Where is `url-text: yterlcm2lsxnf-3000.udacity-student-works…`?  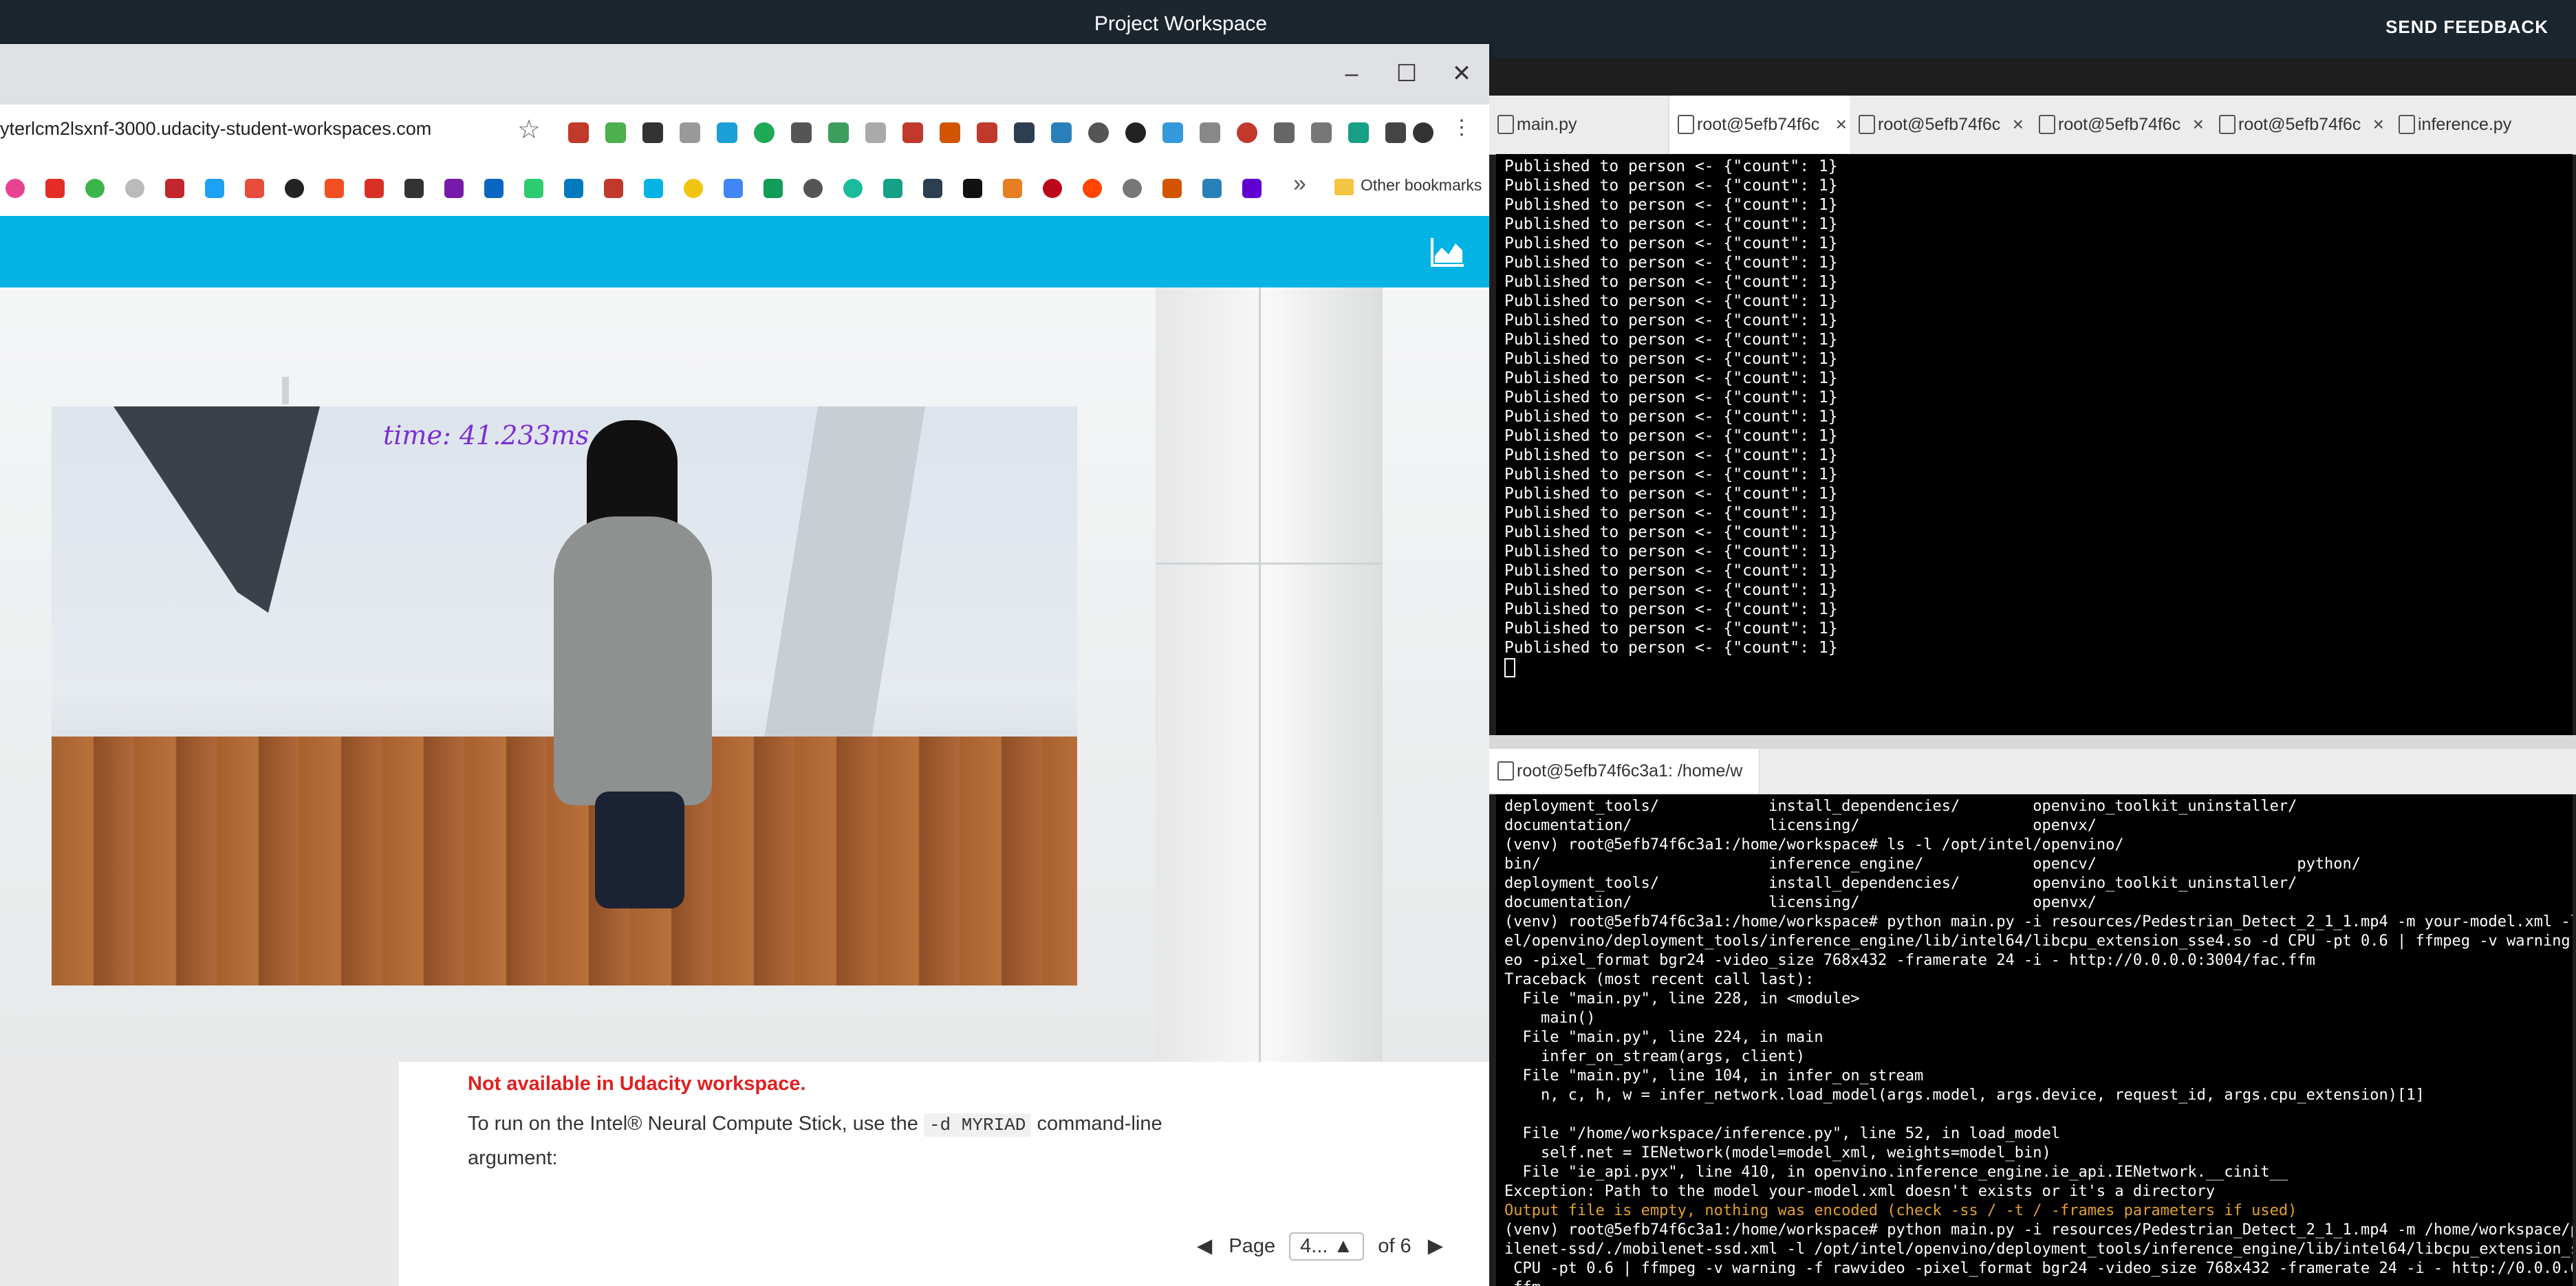 url-text: yterlcm2lsxnf-3000.udacity-student-works… is located at coordinates (216, 129).